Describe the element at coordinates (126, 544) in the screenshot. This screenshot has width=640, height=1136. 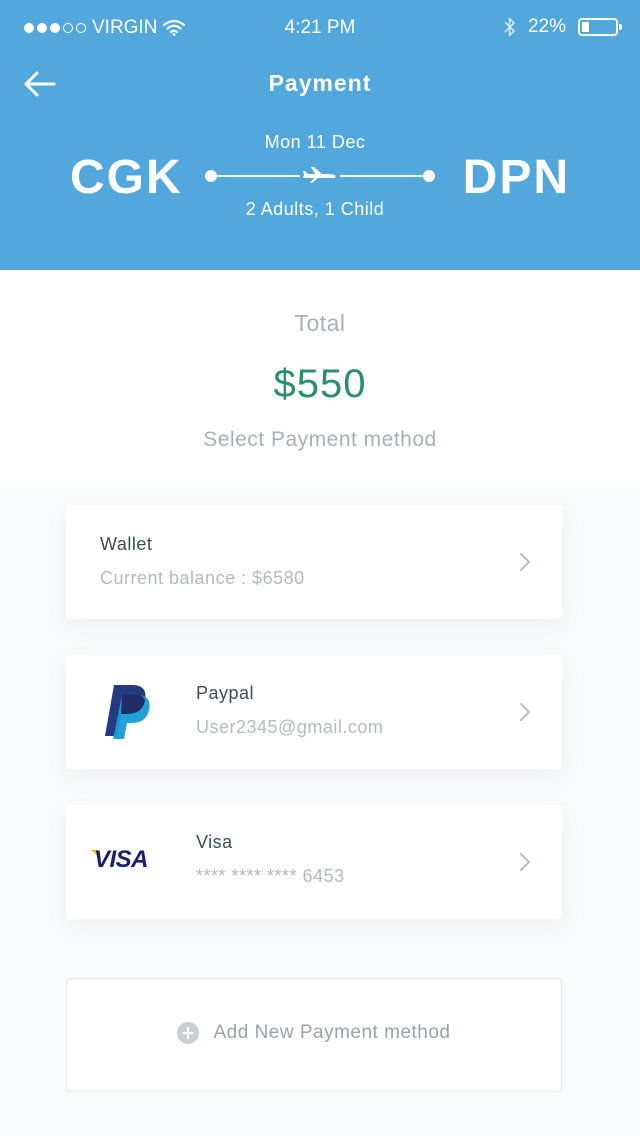
I see `wallet-title: Wallet` at that location.